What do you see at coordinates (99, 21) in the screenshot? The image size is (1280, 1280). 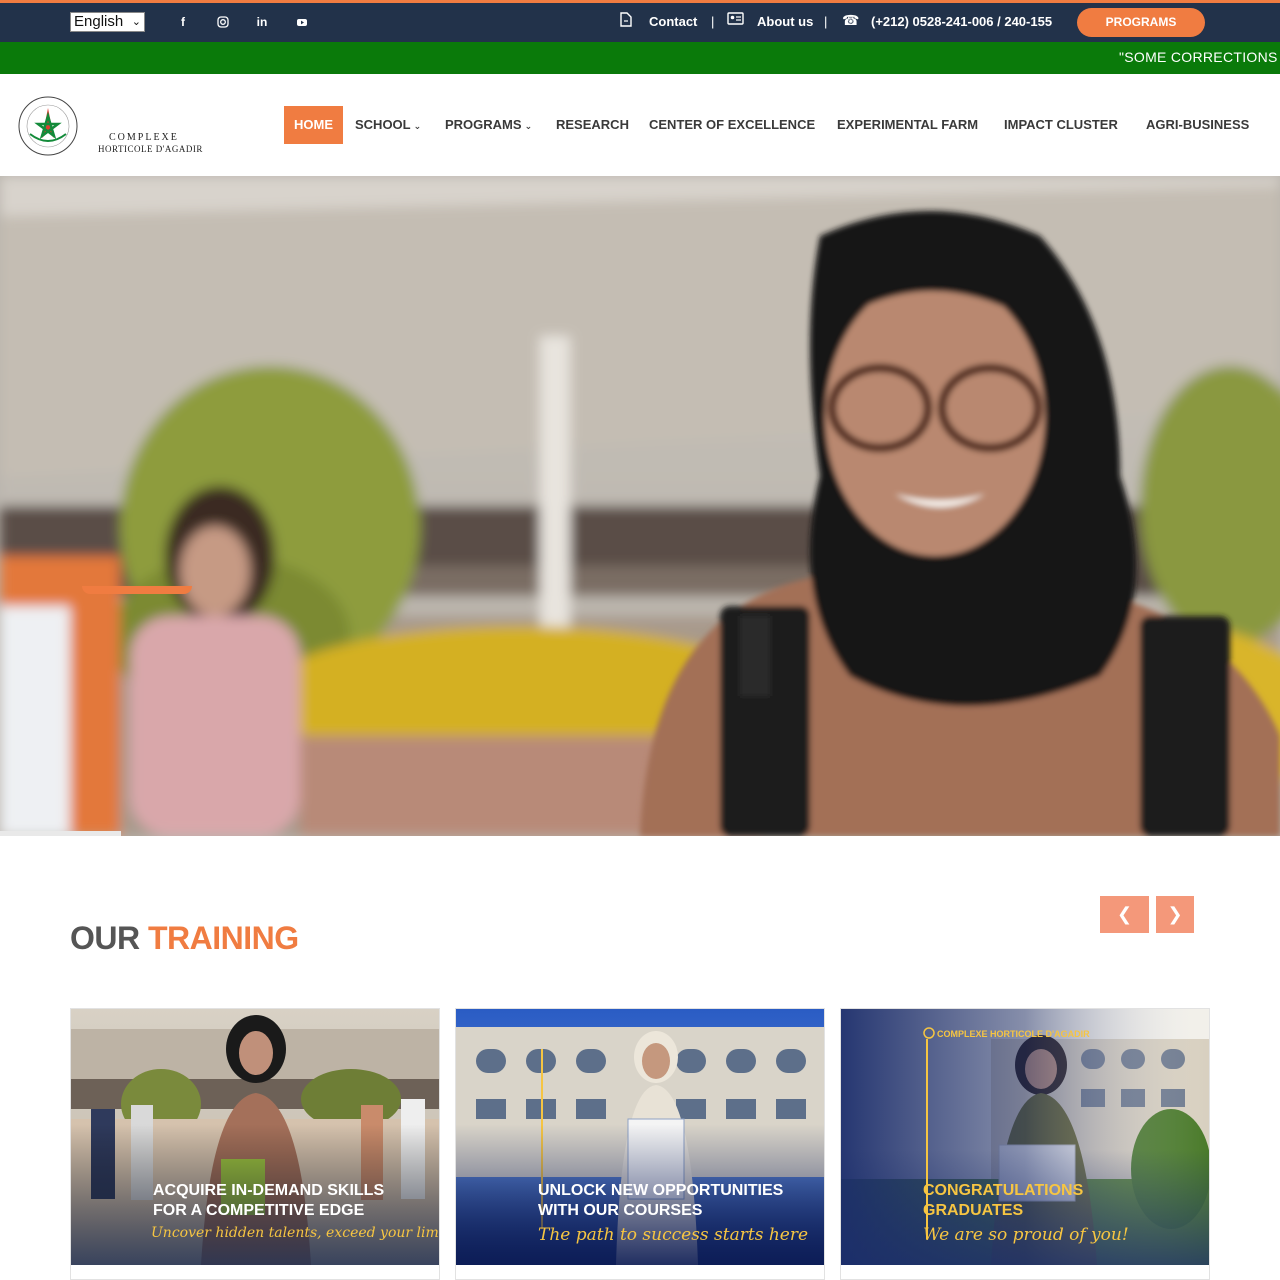 I see `language-value: English` at bounding box center [99, 21].